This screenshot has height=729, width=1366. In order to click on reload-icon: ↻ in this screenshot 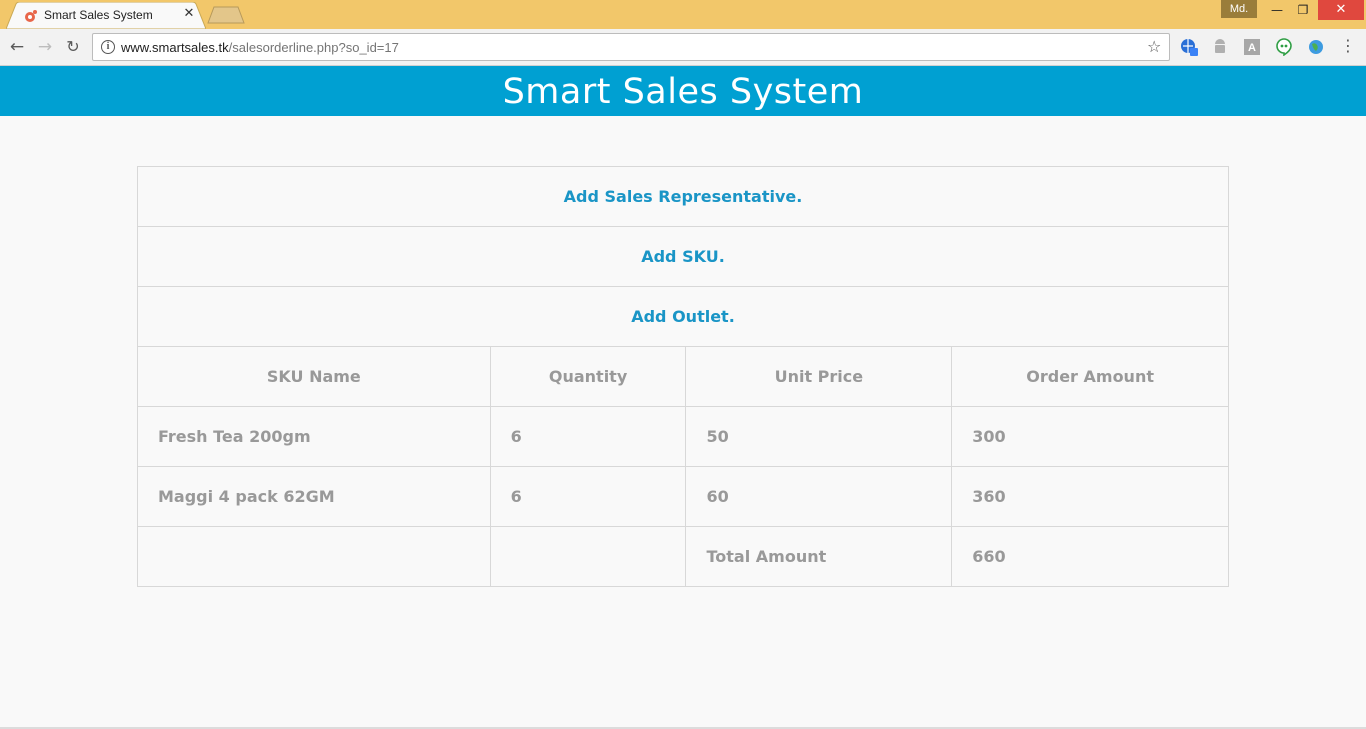, I will do `click(73, 47)`.